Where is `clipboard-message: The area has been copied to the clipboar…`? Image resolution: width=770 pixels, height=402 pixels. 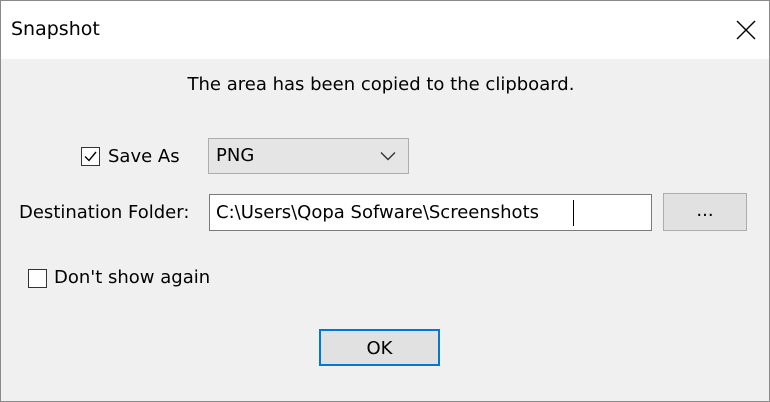 clipboard-message: The area has been copied to the clipboar… is located at coordinates (381, 84).